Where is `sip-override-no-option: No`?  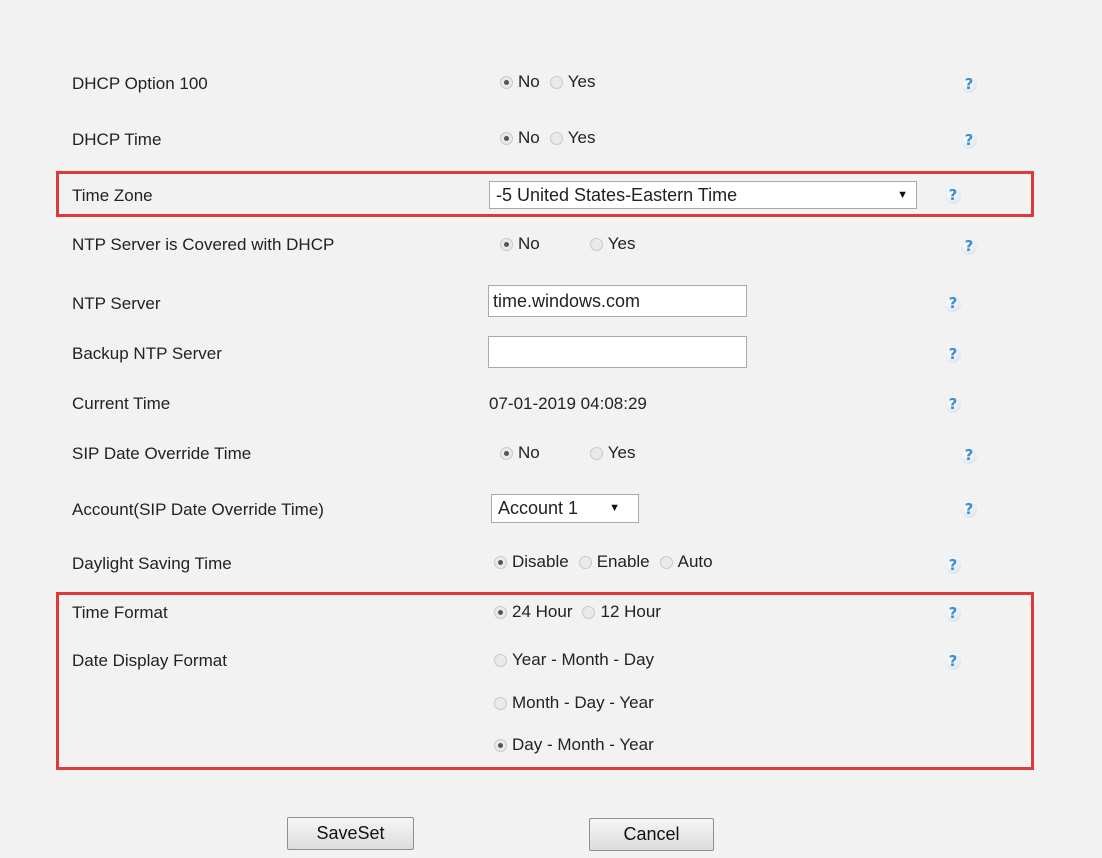
sip-override-no-option: No is located at coordinates (520, 453).